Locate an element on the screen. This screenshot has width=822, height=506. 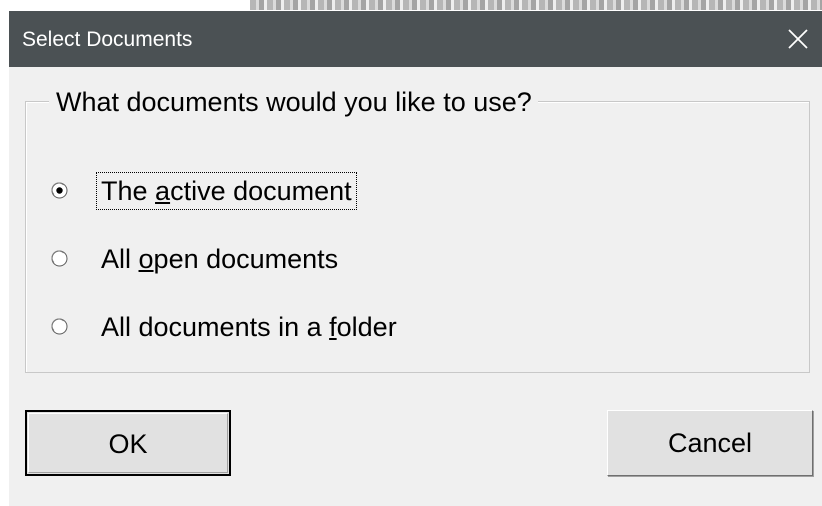
cancel-button: Cancel is located at coordinates (710, 443).